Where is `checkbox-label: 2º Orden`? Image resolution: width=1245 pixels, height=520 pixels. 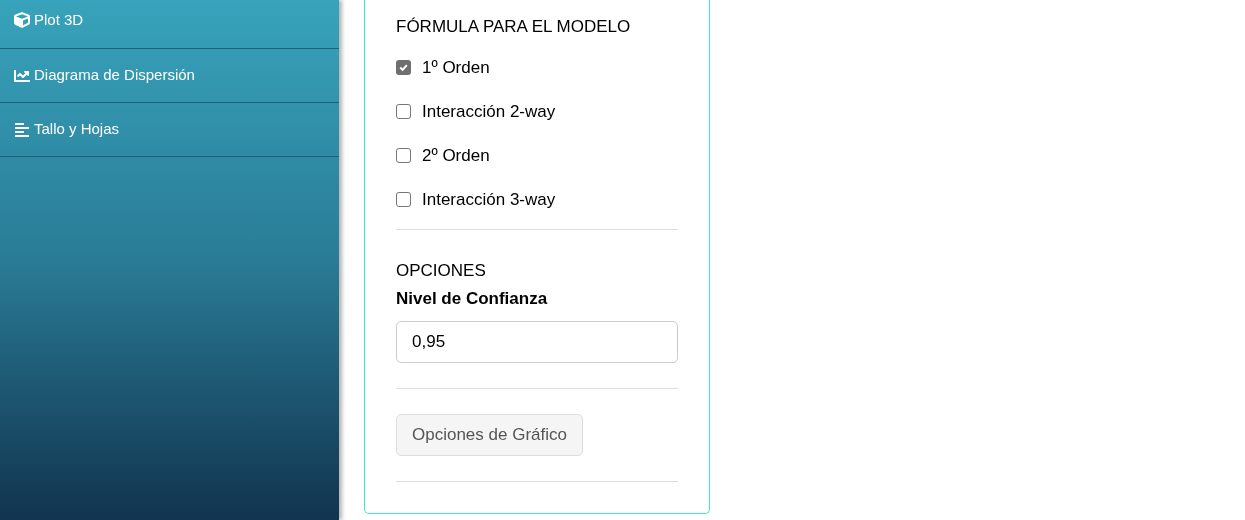
checkbox-label: 2º Orden is located at coordinates (456, 155).